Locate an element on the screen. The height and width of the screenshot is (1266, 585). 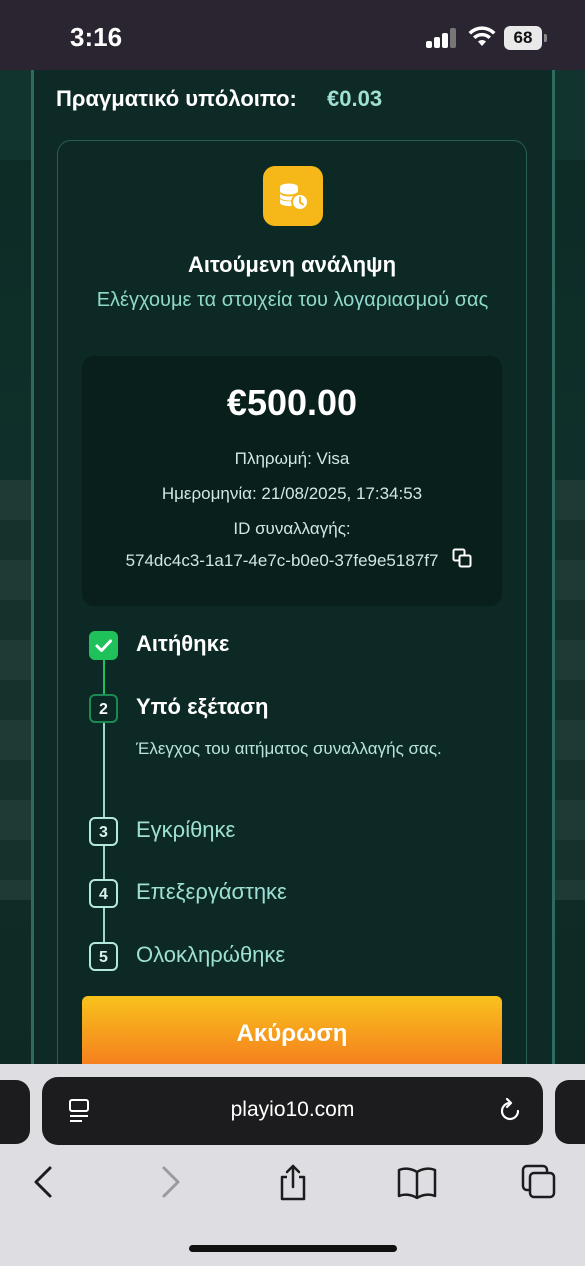
step-5-number: 5 is located at coordinates (103, 956).